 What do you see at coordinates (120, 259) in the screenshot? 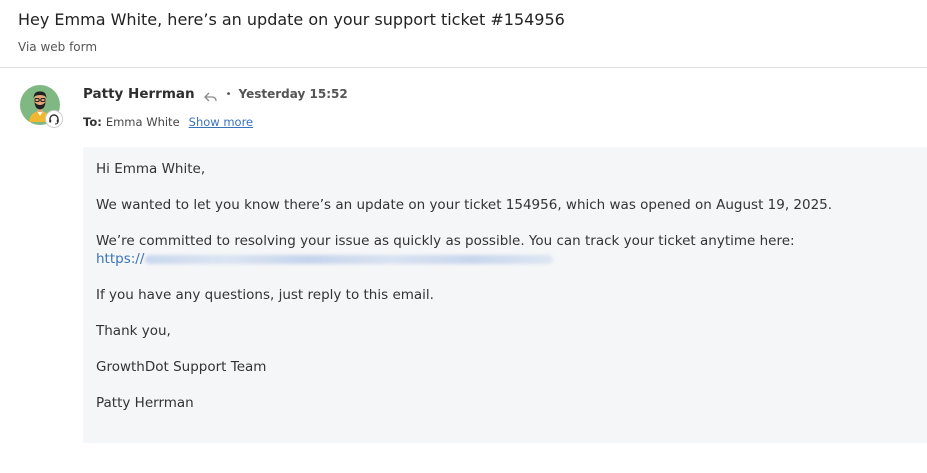
I see `link-prefix: https://` at bounding box center [120, 259].